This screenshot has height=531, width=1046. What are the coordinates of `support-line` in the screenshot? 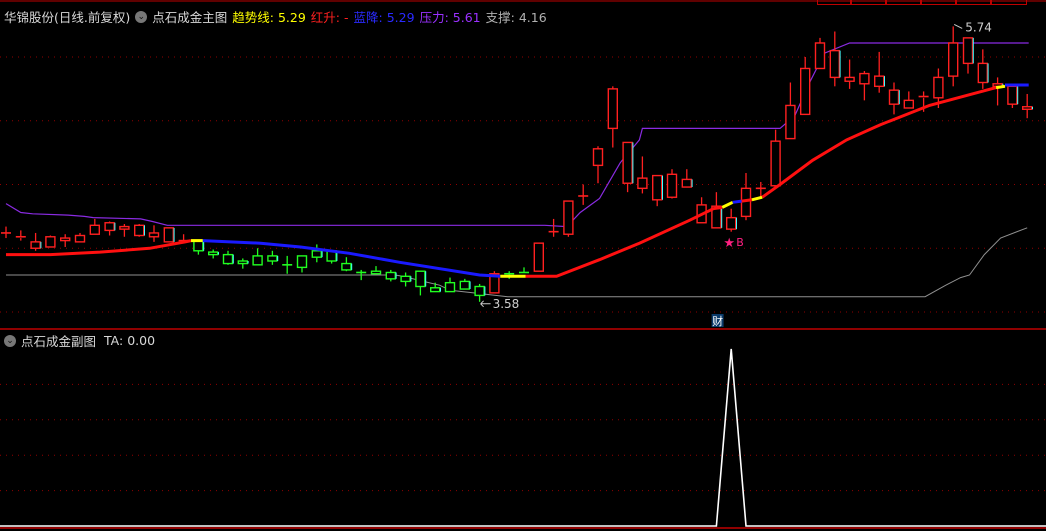 It's located at (517, 262).